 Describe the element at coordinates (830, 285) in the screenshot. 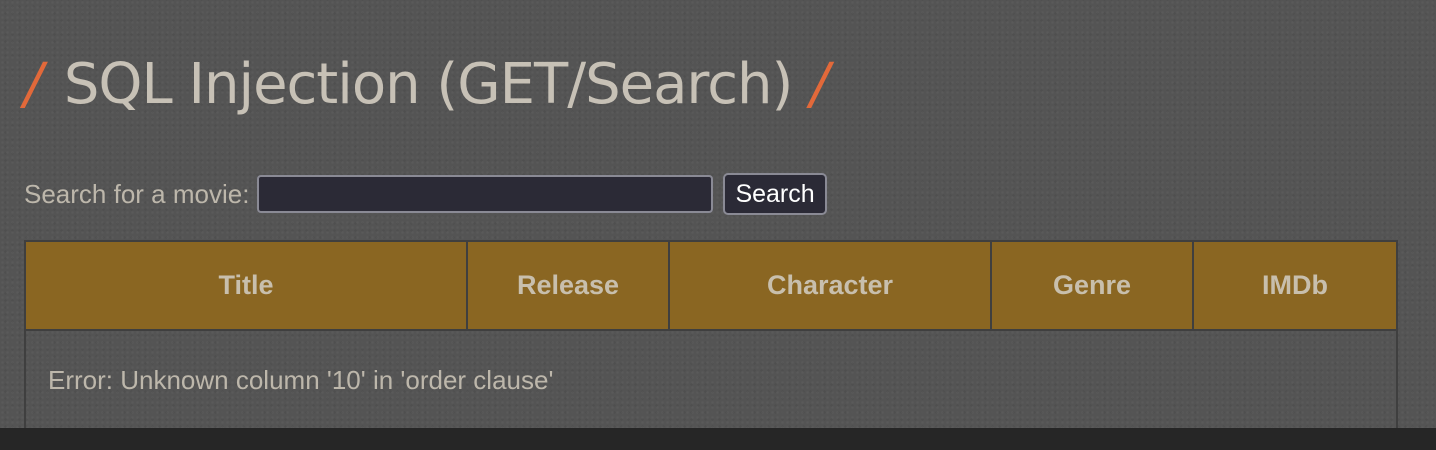

I see `column-header-character: Character` at that location.